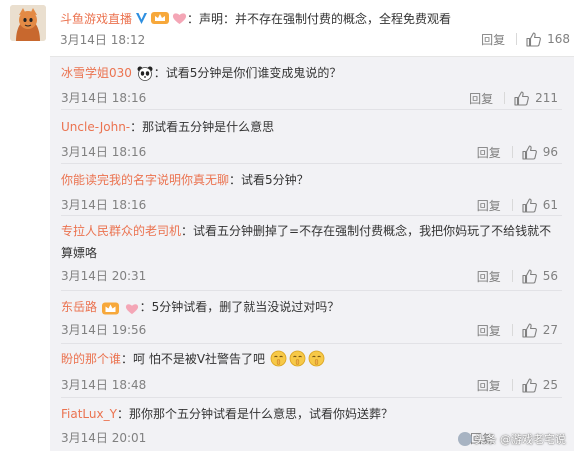 Image resolution: width=580 pixels, height=451 pixels. I want to click on like-button: 56, so click(540, 276).